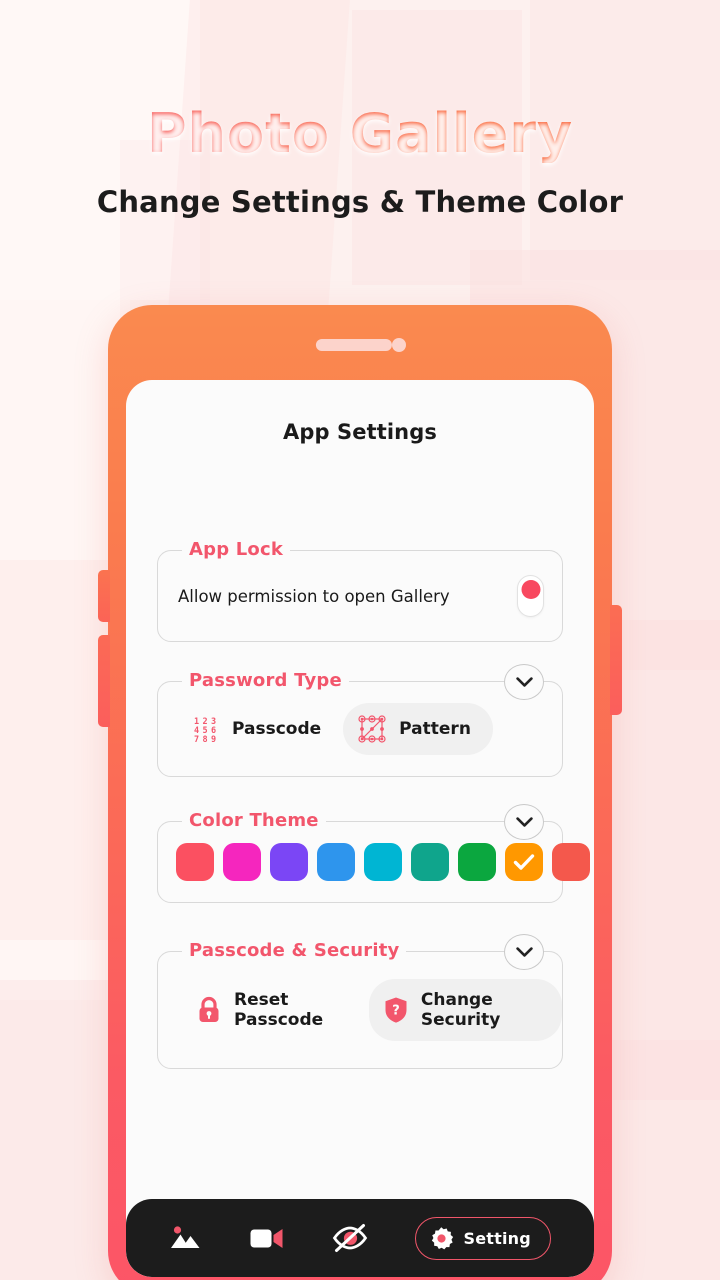 The height and width of the screenshot is (1280, 720). What do you see at coordinates (205, 730) in the screenshot?
I see `passcode-keypad-icon: 123 456 789` at bounding box center [205, 730].